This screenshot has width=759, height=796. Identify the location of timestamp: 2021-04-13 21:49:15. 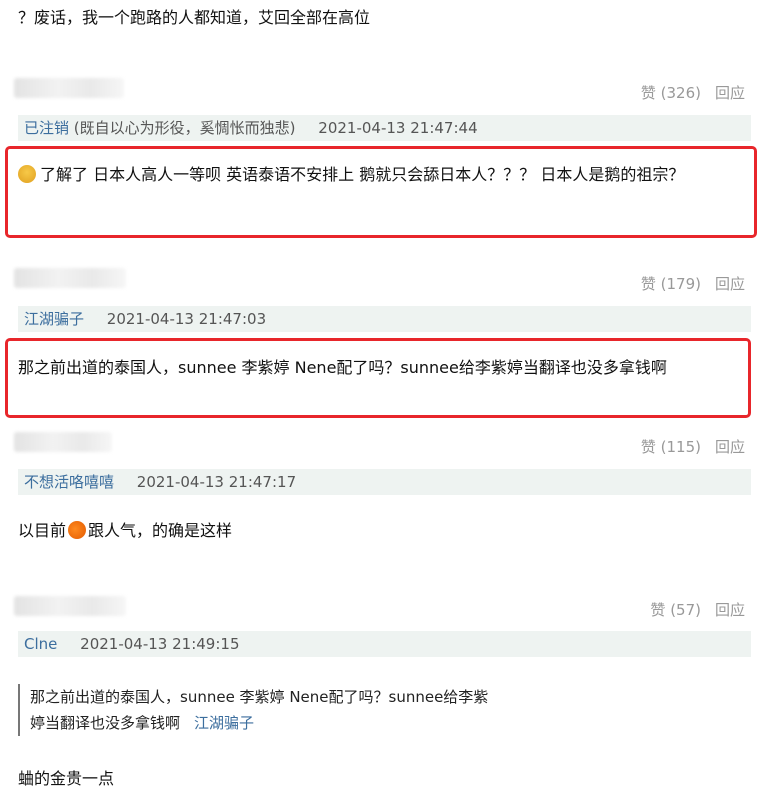
(160, 644).